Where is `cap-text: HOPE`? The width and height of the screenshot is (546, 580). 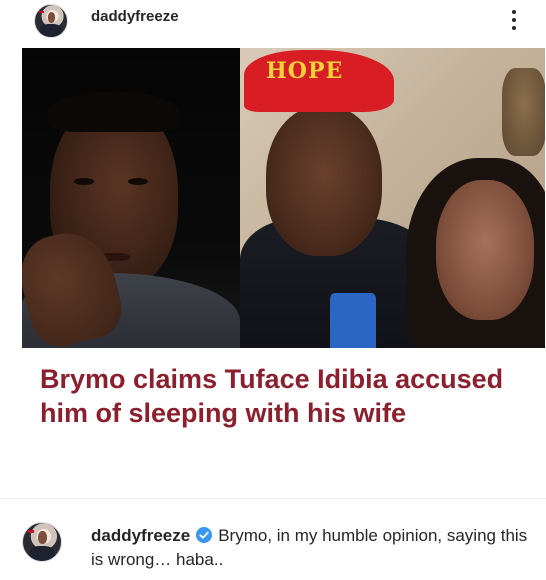 cap-text: HOPE is located at coordinates (305, 71).